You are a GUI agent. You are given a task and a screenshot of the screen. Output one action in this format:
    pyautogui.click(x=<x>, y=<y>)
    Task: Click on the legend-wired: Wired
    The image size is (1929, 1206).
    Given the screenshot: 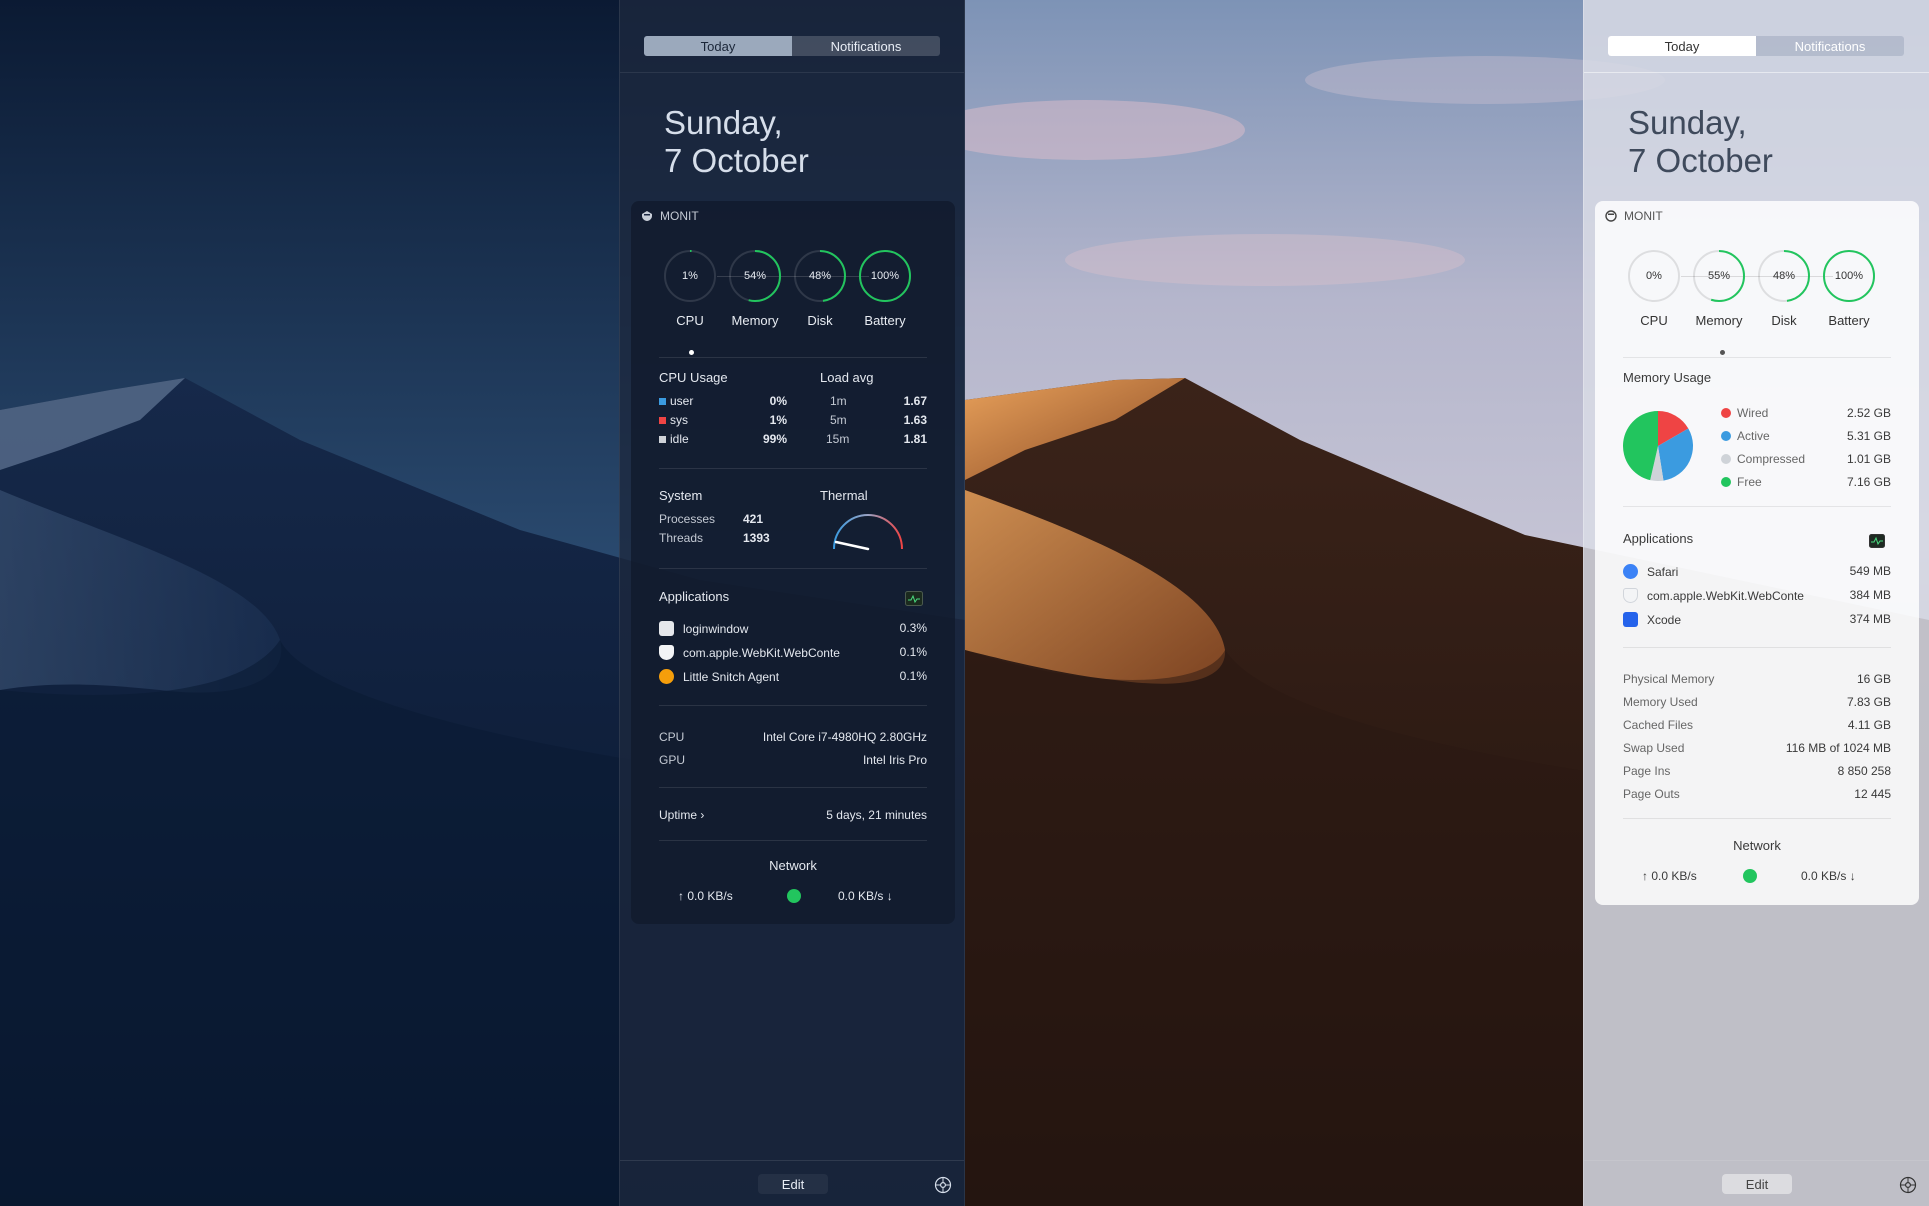 What is the action you would take?
    pyautogui.click(x=1744, y=413)
    